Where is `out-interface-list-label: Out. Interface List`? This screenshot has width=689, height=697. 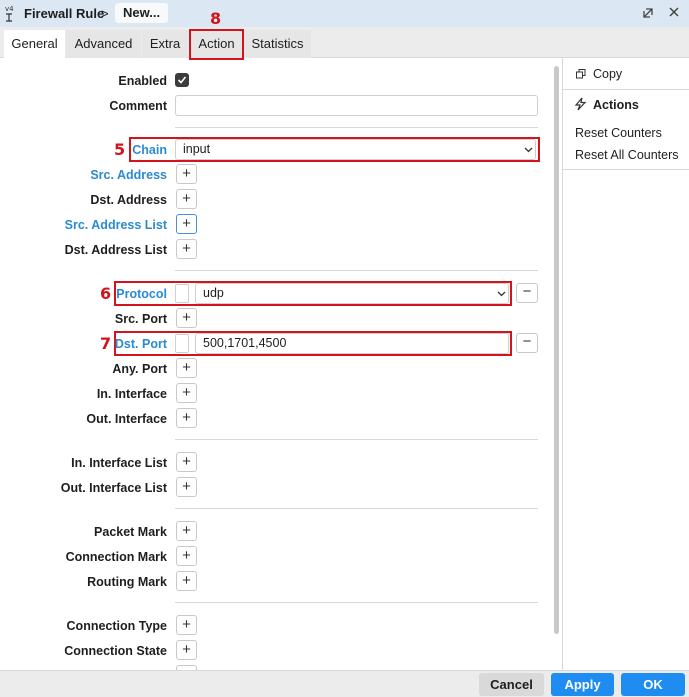
out-interface-list-label: Out. Interface List is located at coordinates (113, 488).